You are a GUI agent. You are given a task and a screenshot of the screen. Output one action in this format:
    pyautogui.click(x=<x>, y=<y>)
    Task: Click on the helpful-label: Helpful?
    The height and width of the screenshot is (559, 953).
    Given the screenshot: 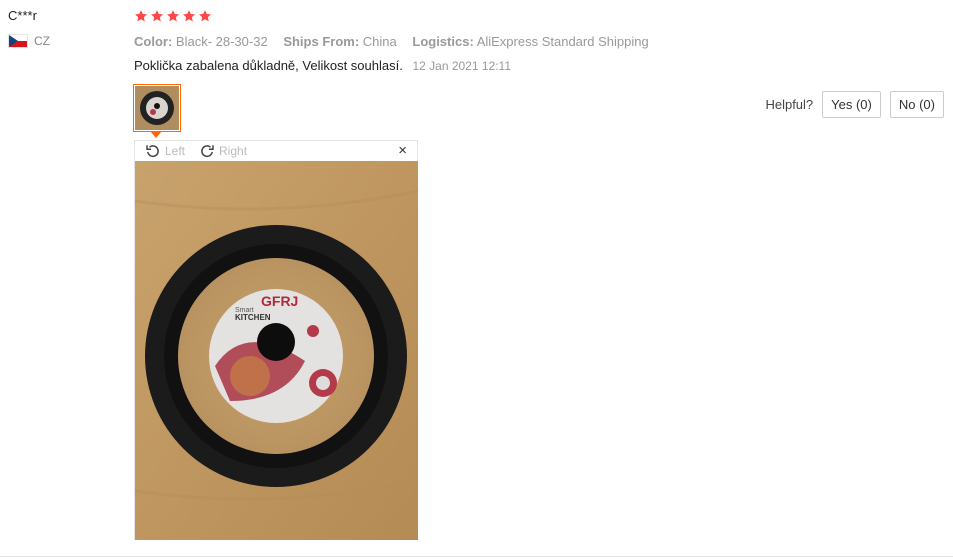 What is the action you would take?
    pyautogui.click(x=789, y=104)
    